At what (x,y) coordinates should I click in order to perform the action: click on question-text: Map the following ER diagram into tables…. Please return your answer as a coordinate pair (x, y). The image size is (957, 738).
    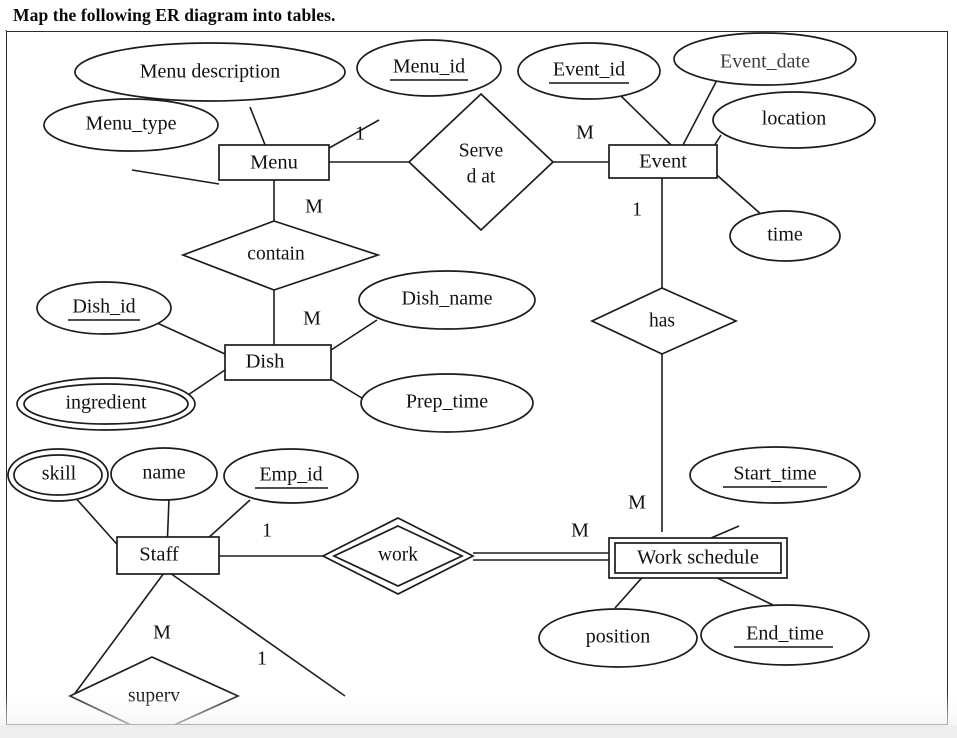
    Looking at the image, I should click on (174, 14).